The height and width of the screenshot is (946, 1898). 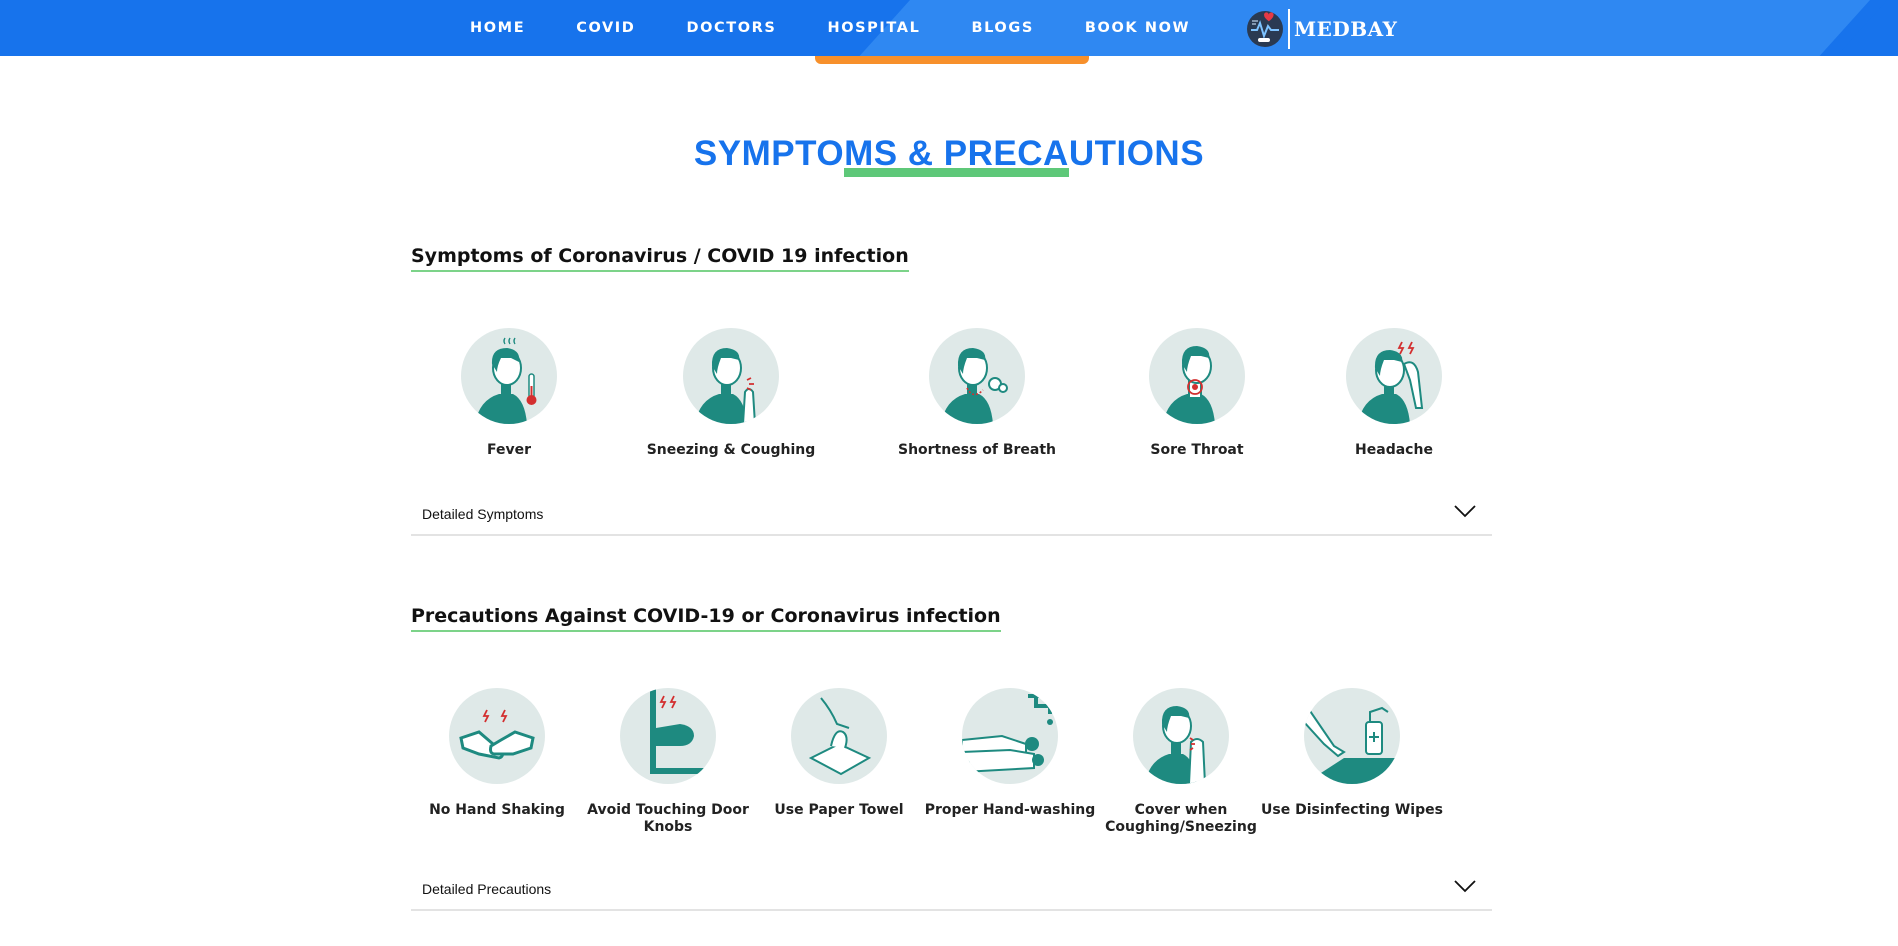 I want to click on precaution-label: Avoid Touching Door Knobs, so click(x=668, y=818).